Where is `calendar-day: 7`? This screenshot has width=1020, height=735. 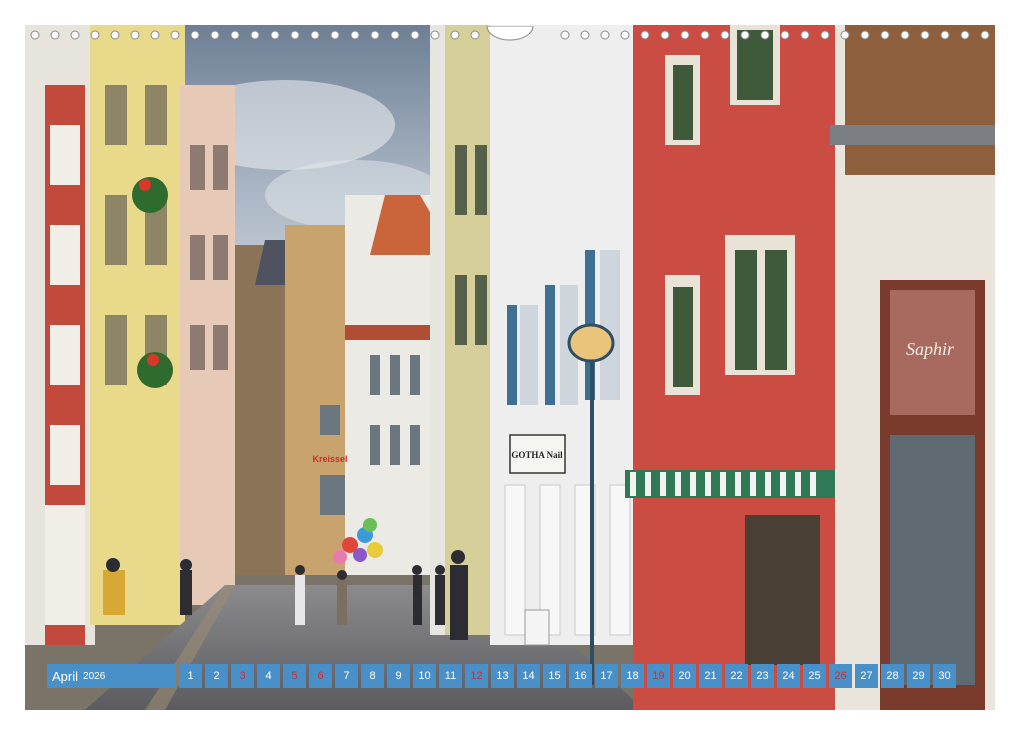
calendar-day: 7 is located at coordinates (346, 676).